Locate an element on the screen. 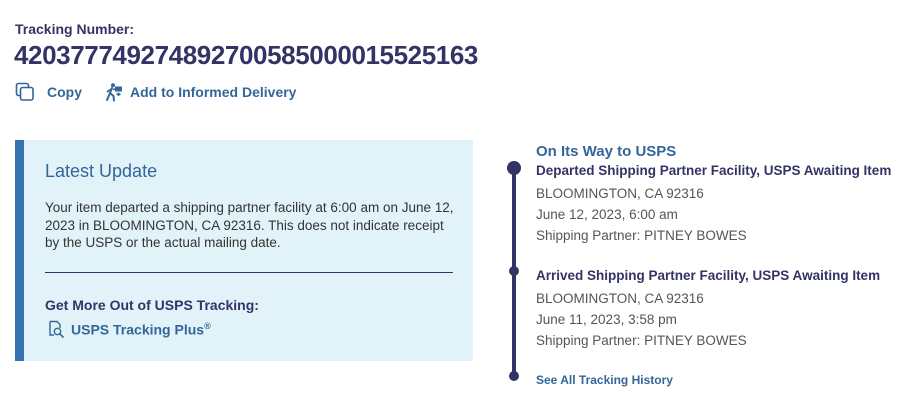 The width and height of the screenshot is (912, 418). timeline-dot-history is located at coordinates (514, 376).